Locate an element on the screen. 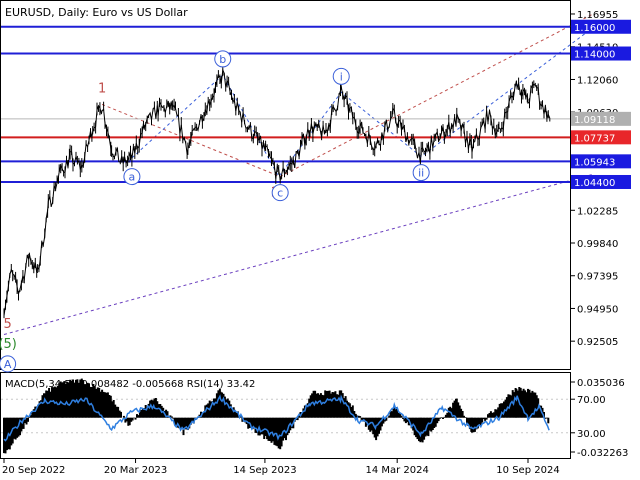 This screenshot has height=480, width=640. price-tick-label: 0.92505 is located at coordinates (597, 342).